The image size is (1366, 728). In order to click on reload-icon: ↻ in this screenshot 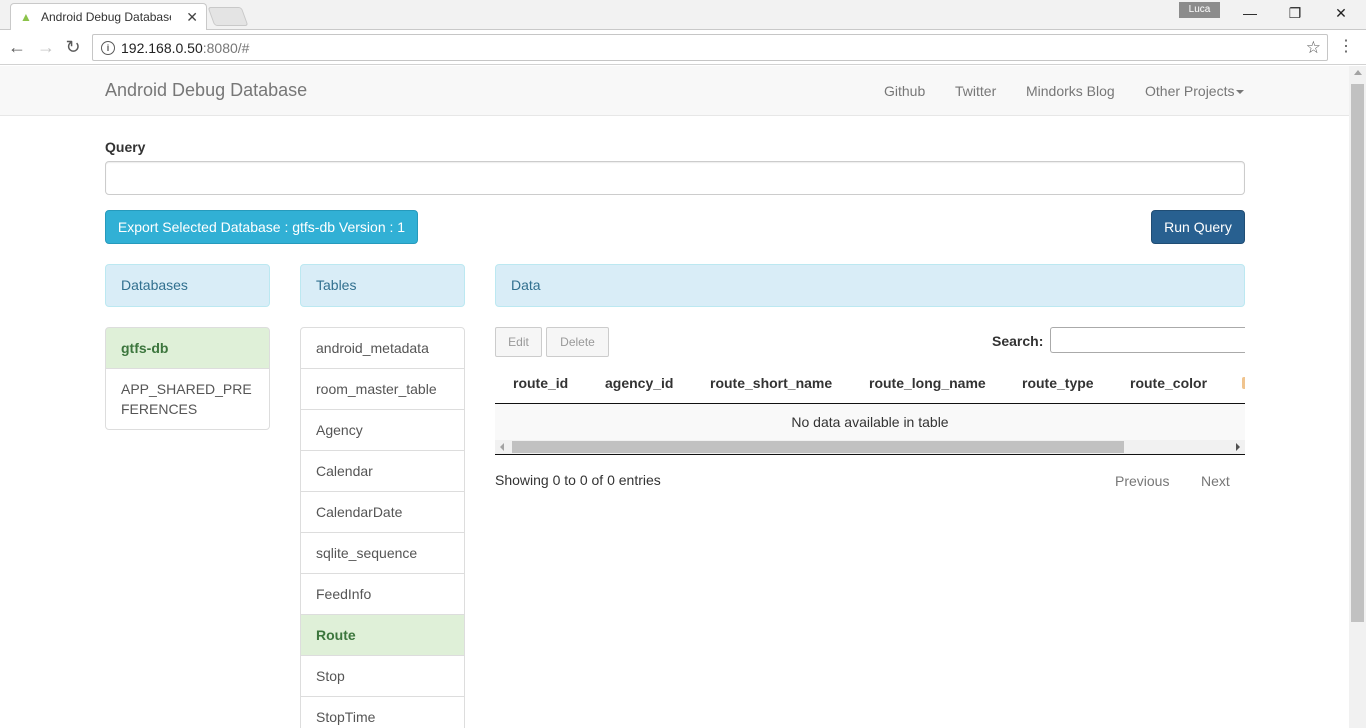, I will do `click(73, 47)`.